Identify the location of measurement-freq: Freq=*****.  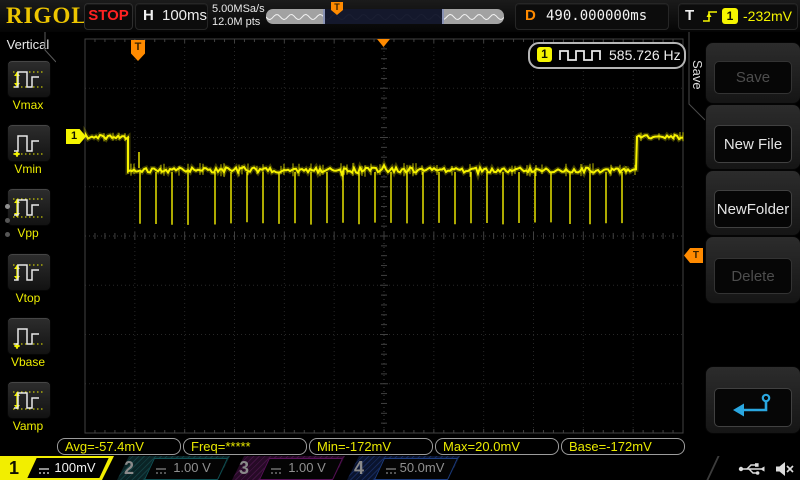
(245, 446).